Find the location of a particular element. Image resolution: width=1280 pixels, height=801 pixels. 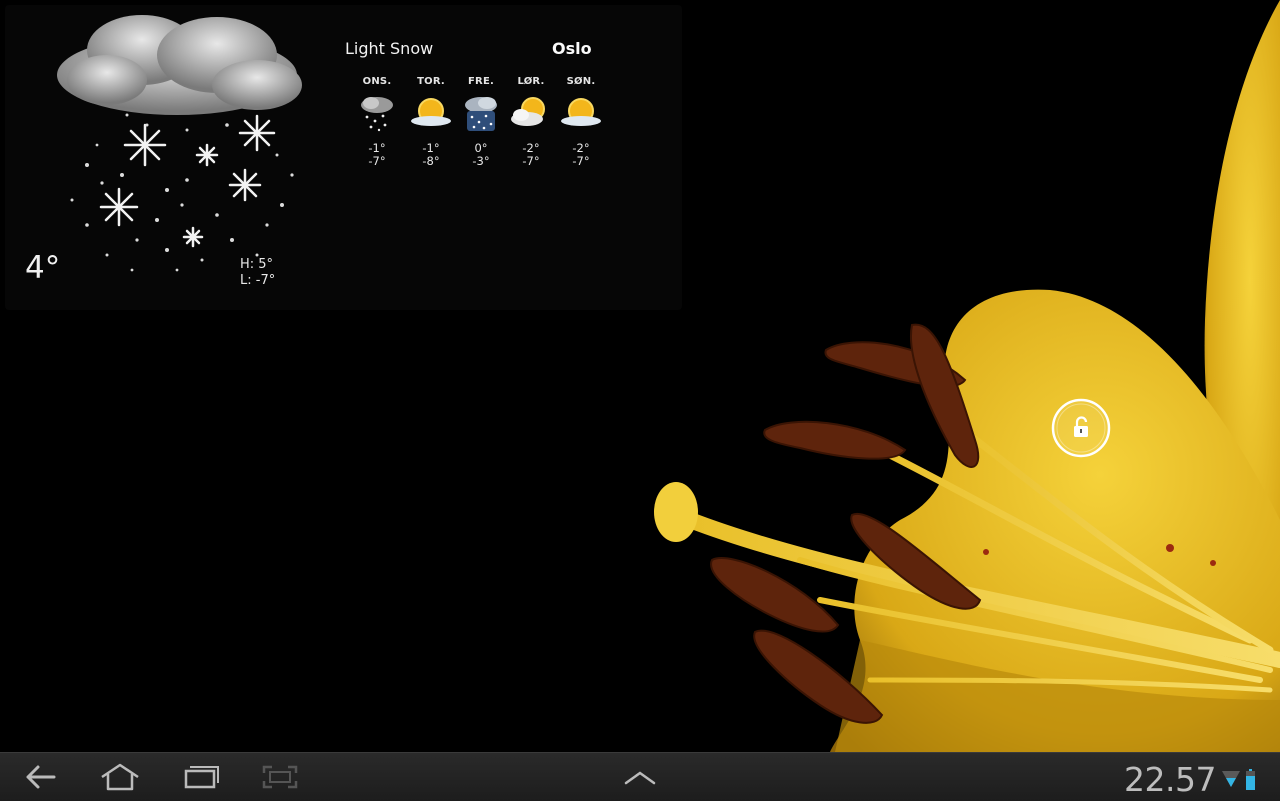

screenshot-button is located at coordinates (280, 777).